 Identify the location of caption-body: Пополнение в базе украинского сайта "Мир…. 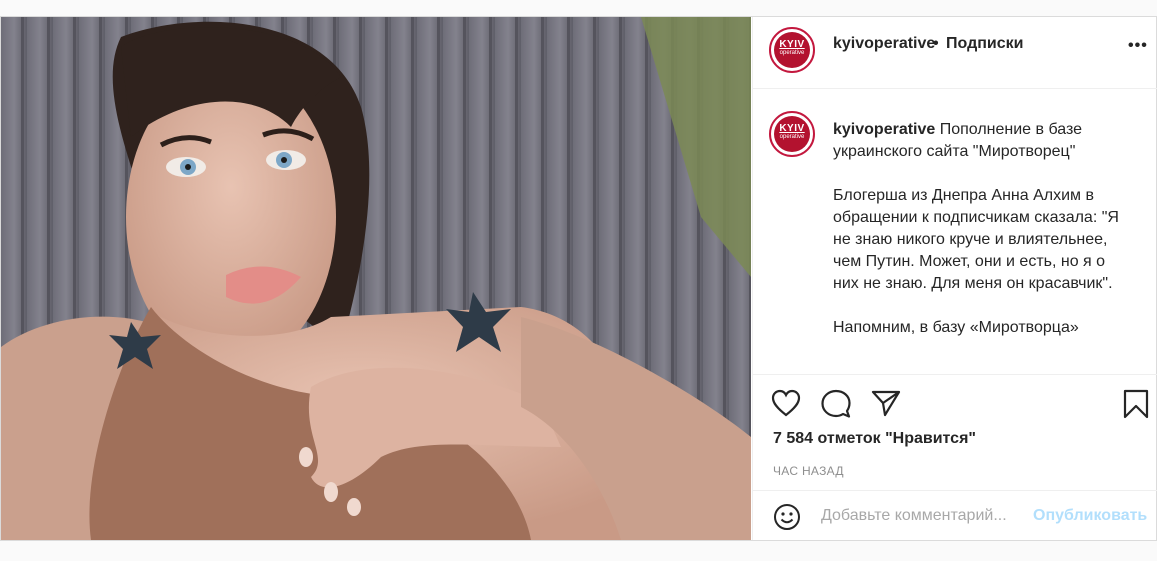
(976, 228).